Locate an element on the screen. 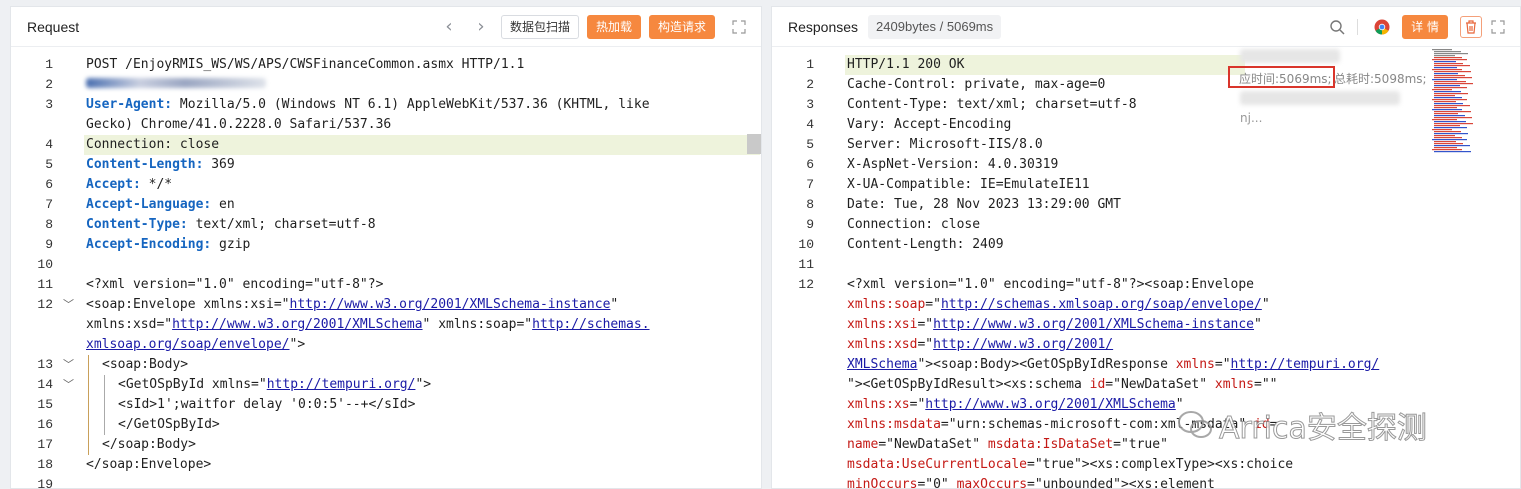 This screenshot has width=1521, height=489. code-minimap is located at coordinates (1453, 103).